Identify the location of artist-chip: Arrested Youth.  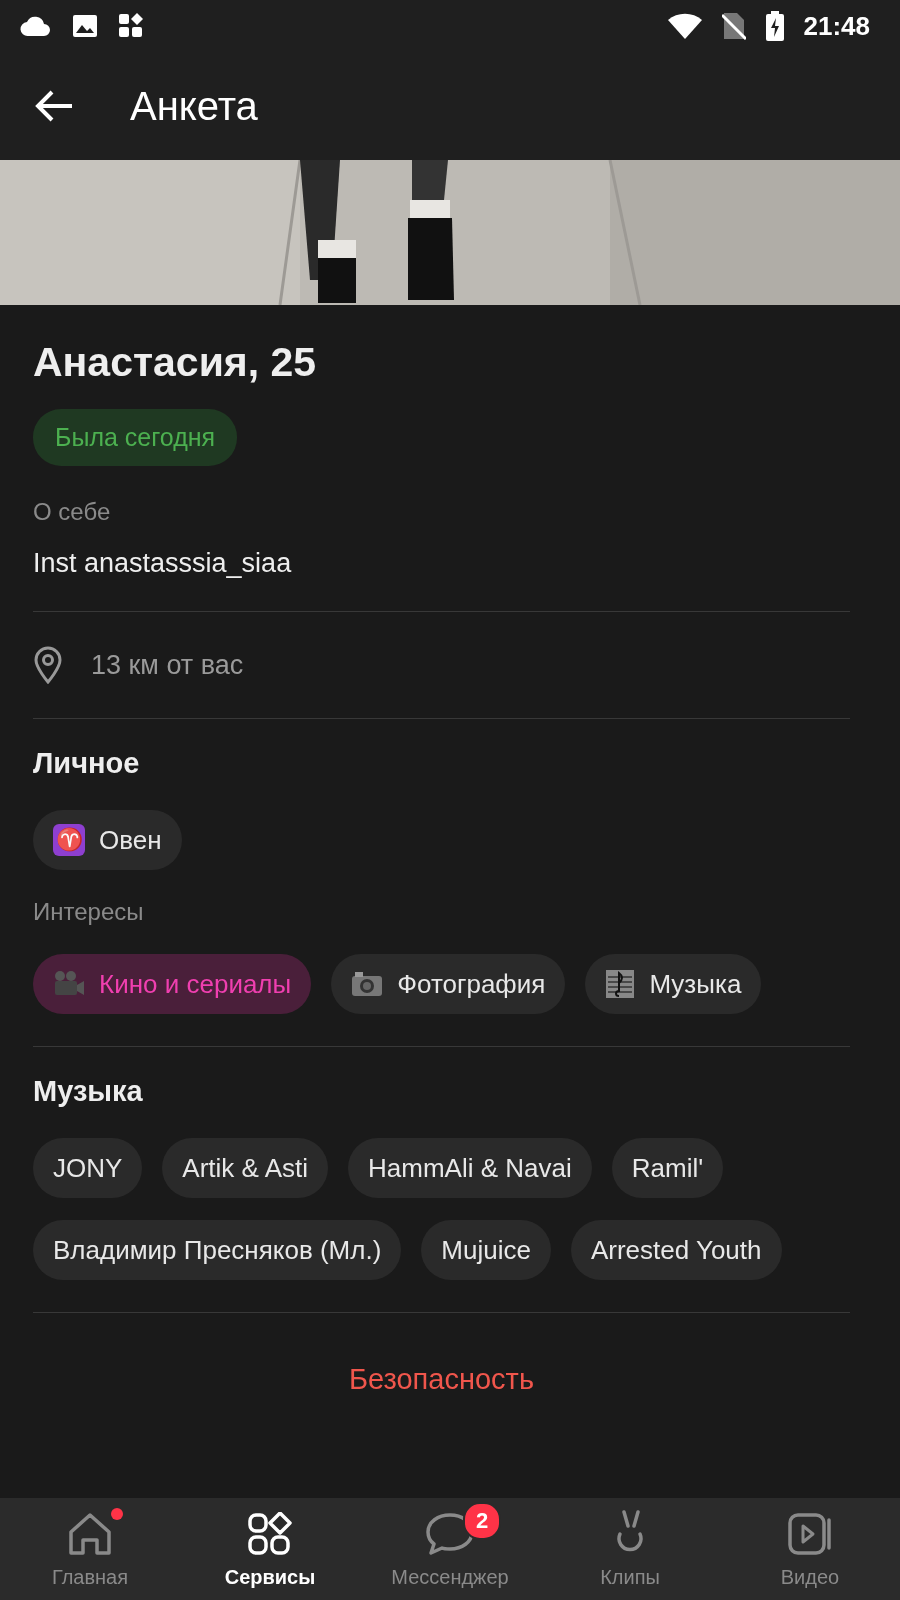
(676, 1250).